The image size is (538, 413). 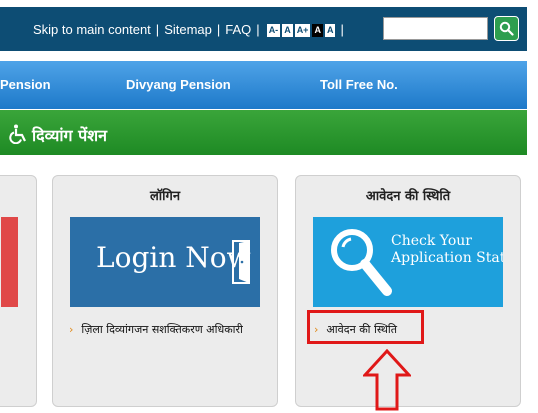 What do you see at coordinates (408, 196) in the screenshot?
I see `card-title: आवेदन की स्थिति` at bounding box center [408, 196].